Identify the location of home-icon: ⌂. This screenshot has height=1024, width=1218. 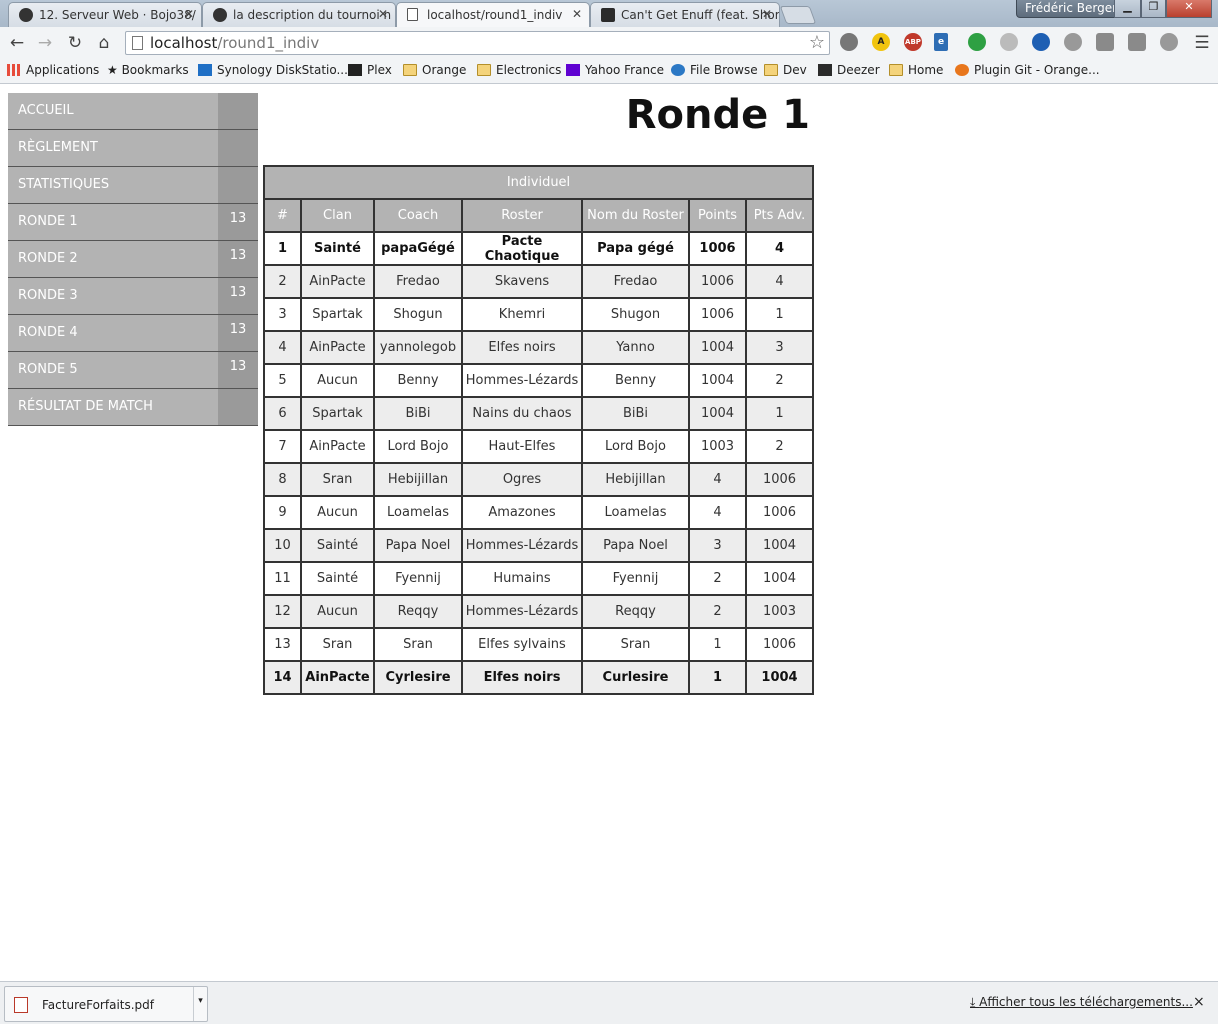
(104, 43).